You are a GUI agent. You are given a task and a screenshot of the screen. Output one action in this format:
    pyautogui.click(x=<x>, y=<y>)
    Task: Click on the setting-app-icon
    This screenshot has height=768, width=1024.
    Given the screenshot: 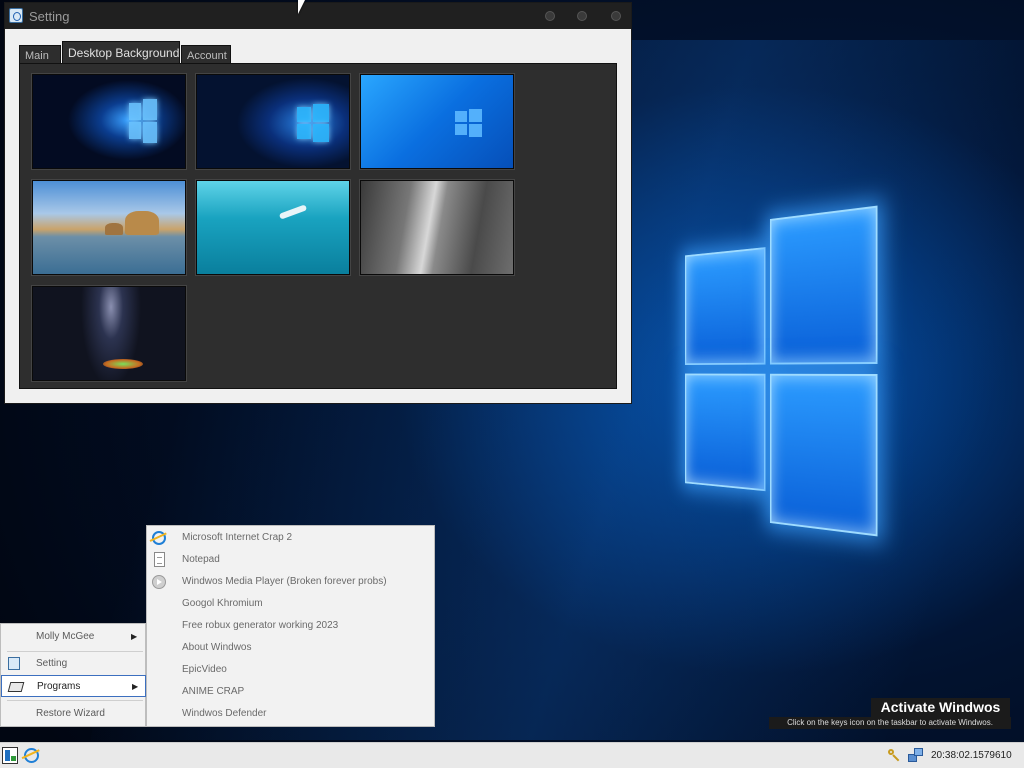 What is the action you would take?
    pyautogui.click(x=16, y=15)
    